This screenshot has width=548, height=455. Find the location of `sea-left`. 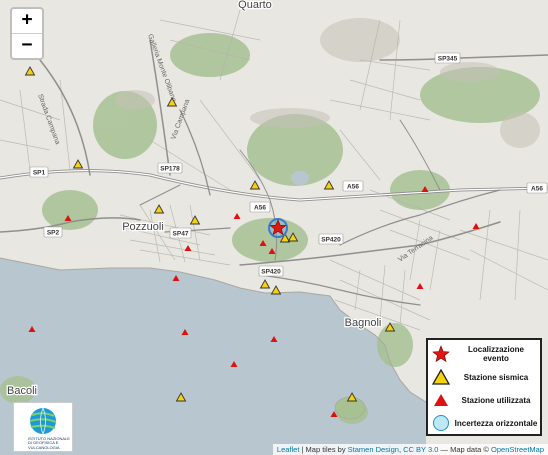

sea-left is located at coordinates (5, 336).